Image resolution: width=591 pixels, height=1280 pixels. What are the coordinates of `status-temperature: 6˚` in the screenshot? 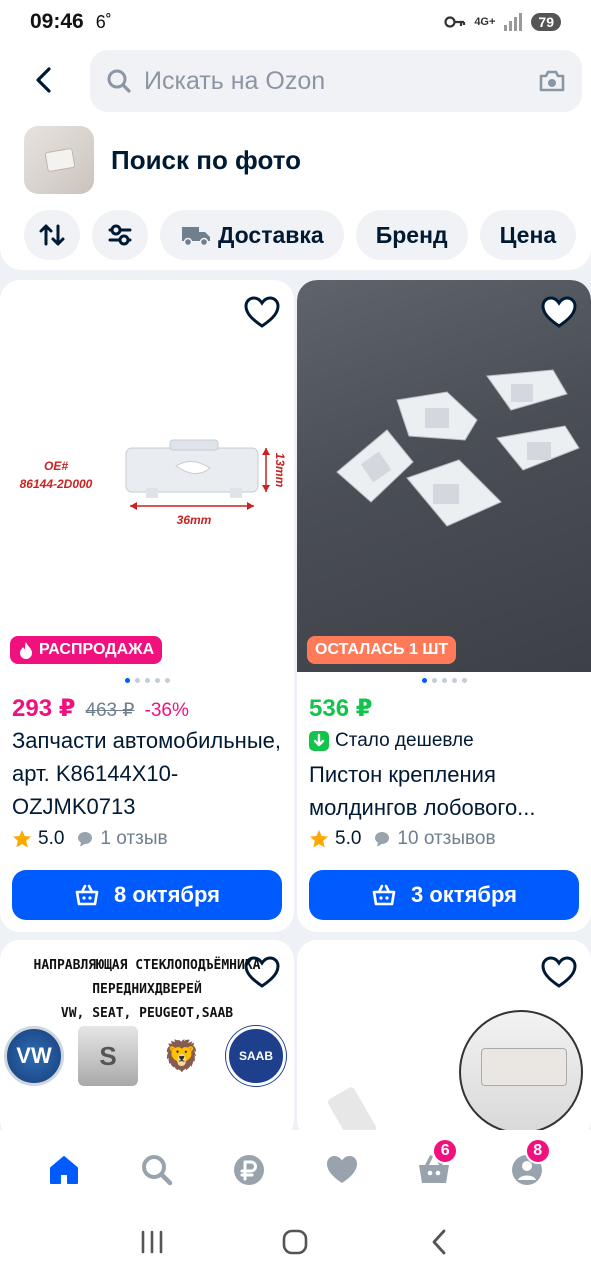 It's located at (103, 21).